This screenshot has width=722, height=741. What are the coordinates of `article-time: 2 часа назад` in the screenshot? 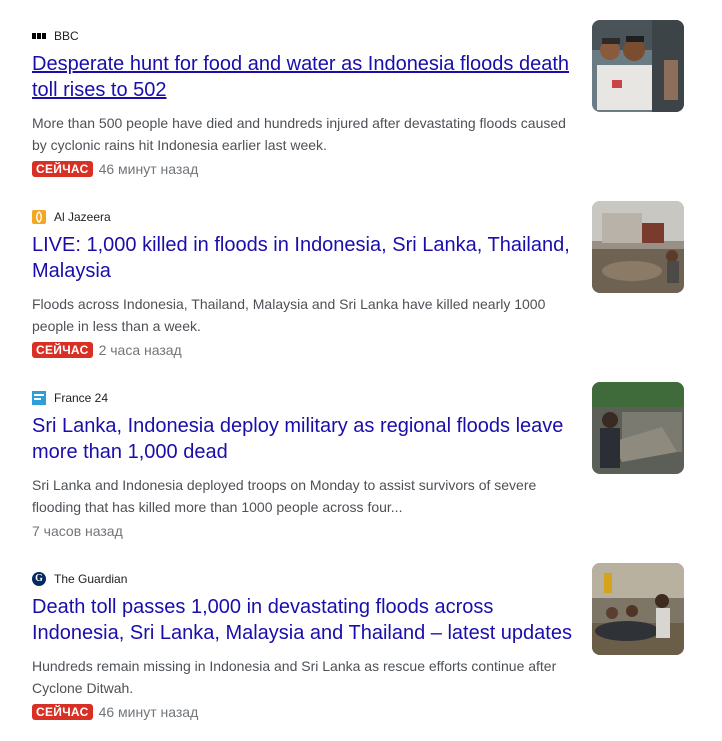 It's located at (140, 350).